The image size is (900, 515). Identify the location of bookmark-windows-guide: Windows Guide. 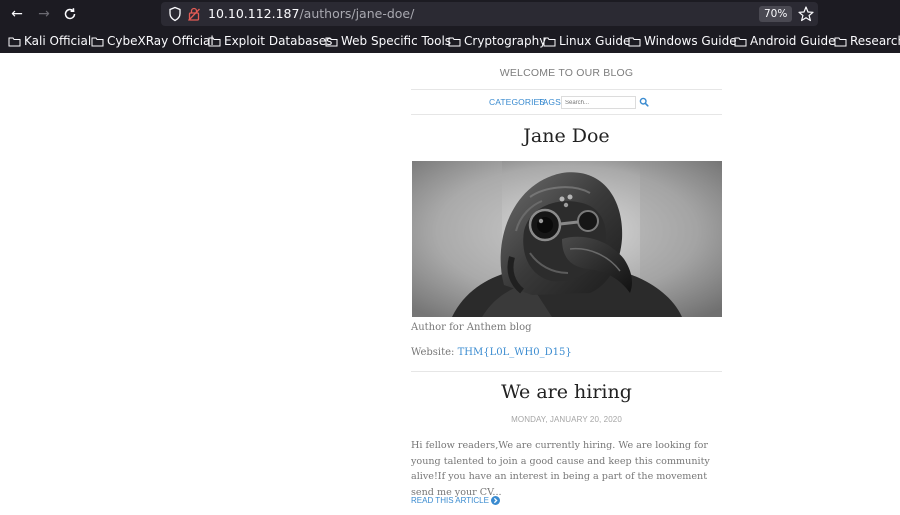
(682, 41).